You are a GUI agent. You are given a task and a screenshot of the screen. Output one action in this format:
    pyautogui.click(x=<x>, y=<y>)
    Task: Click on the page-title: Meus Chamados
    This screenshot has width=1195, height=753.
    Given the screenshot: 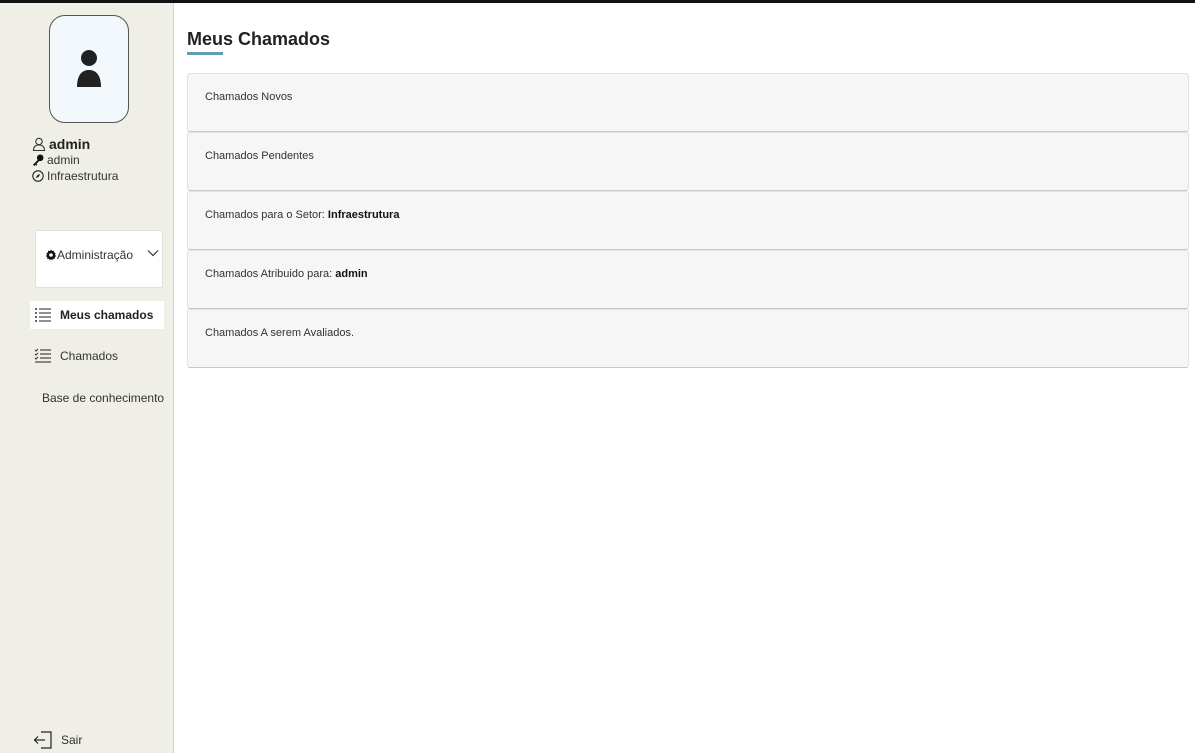 What is the action you would take?
    pyautogui.click(x=259, y=39)
    